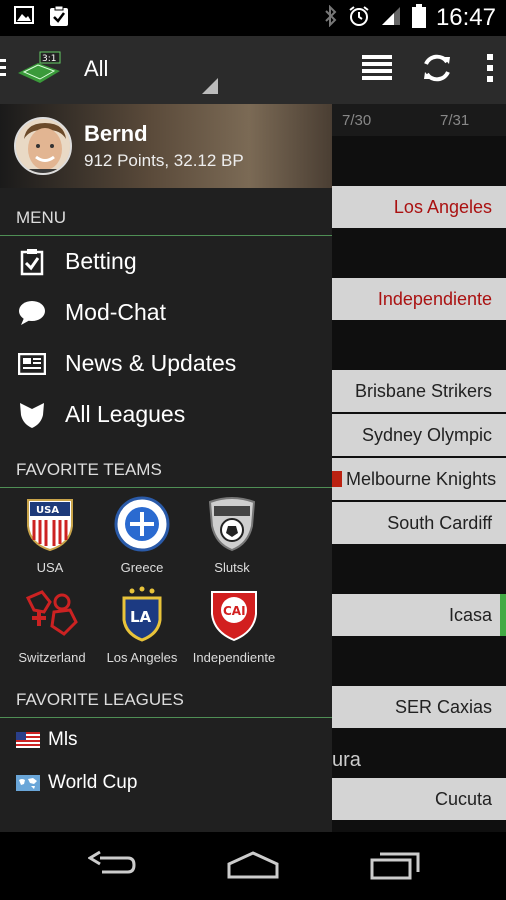  Describe the element at coordinates (391, 18) in the screenshot. I see `signal-icon` at that location.